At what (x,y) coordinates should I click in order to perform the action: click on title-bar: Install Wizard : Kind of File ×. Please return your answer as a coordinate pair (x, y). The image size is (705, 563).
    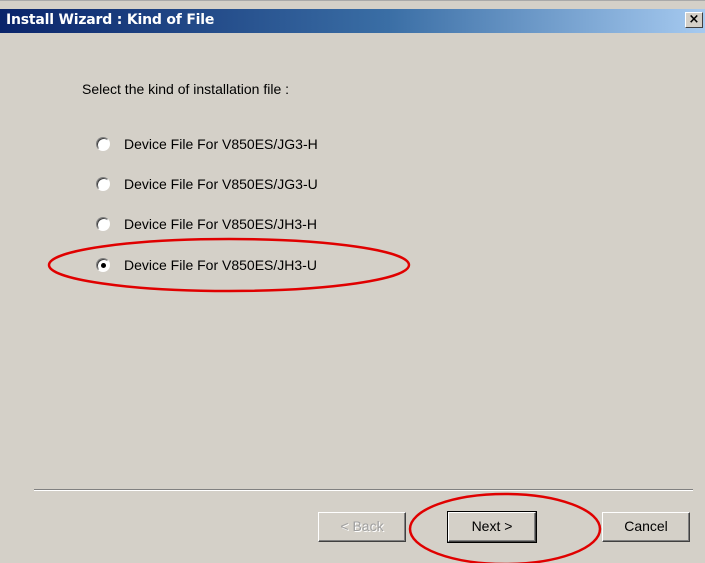
    Looking at the image, I should click on (352, 21).